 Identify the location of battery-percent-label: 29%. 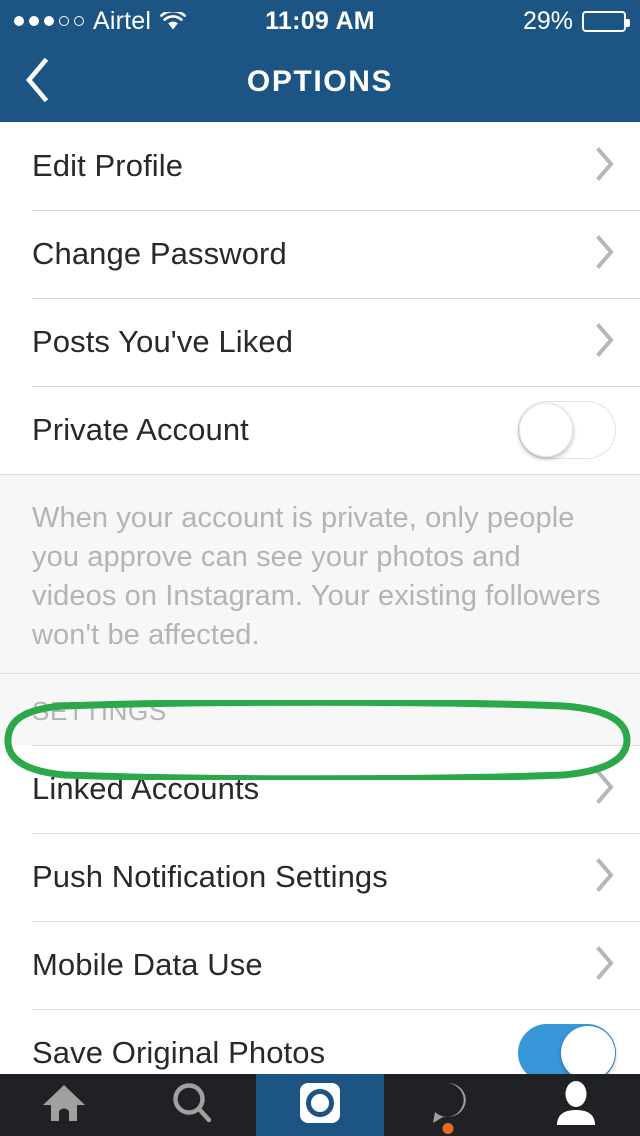
(547, 20).